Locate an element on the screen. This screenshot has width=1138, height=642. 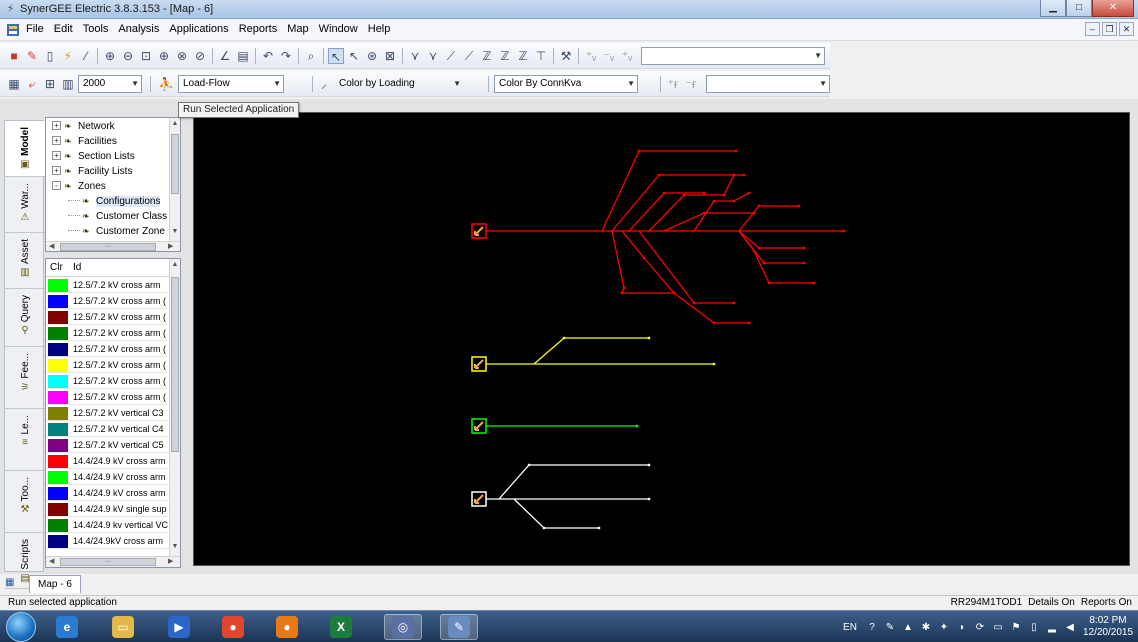
lightning-icon: ⚡ is located at coordinates (68, 56).